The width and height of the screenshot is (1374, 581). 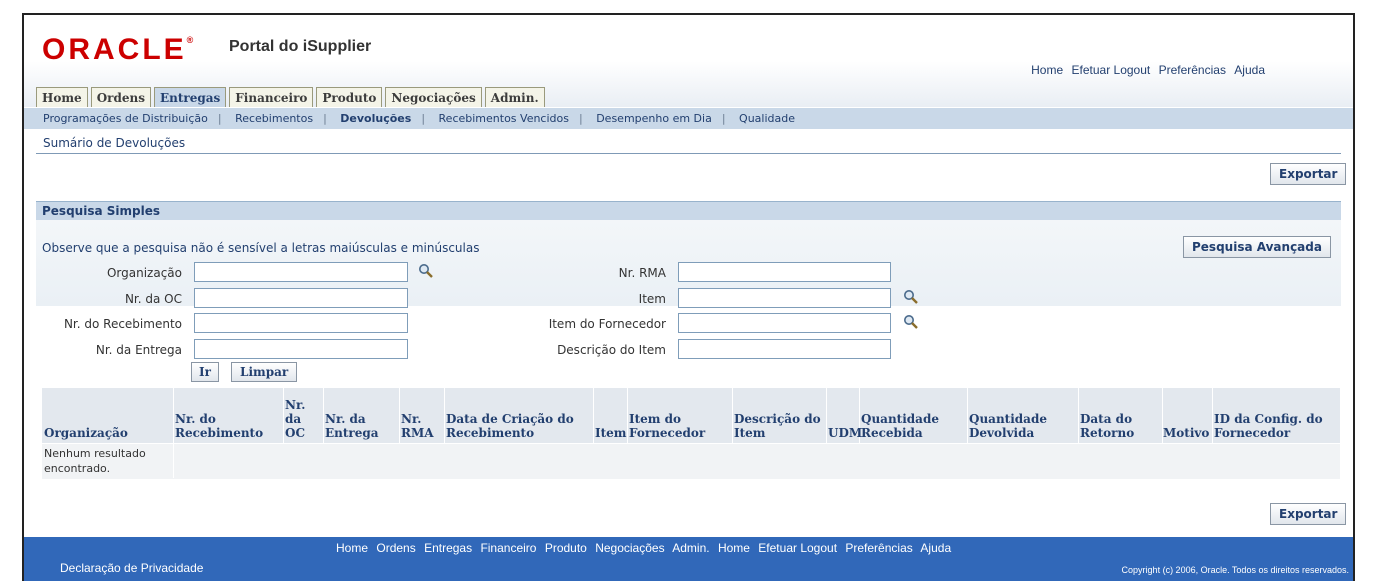 I want to click on footer-link-help: Ajuda, so click(x=935, y=548).